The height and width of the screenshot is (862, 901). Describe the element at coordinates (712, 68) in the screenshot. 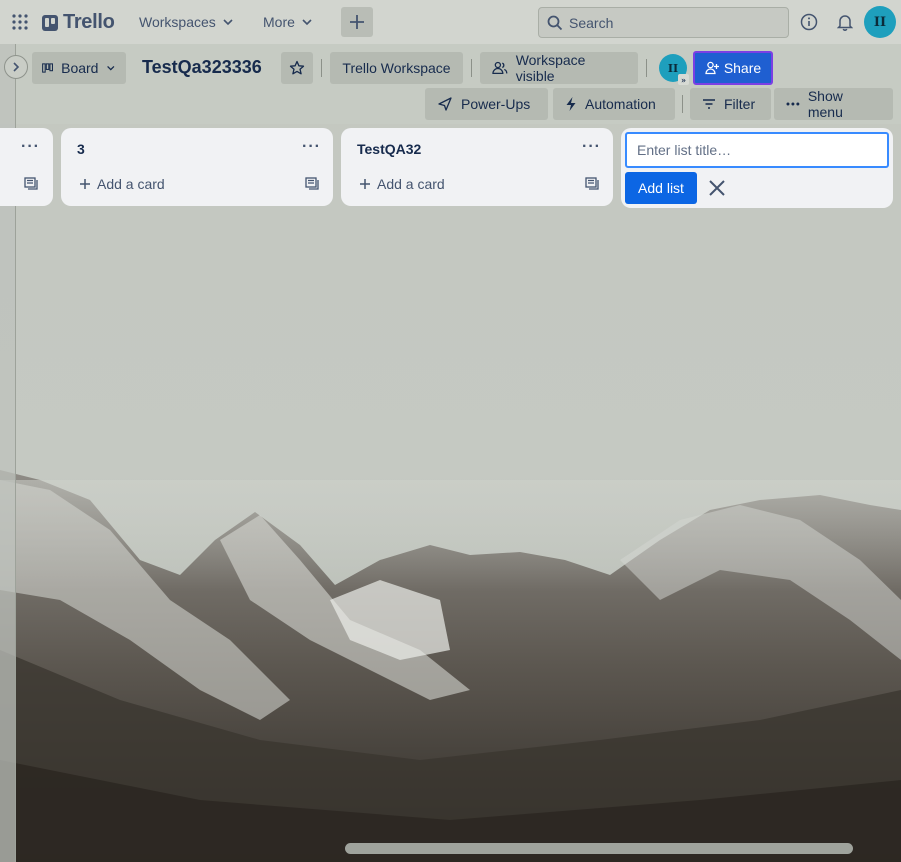

I see `add-person-icon` at that location.